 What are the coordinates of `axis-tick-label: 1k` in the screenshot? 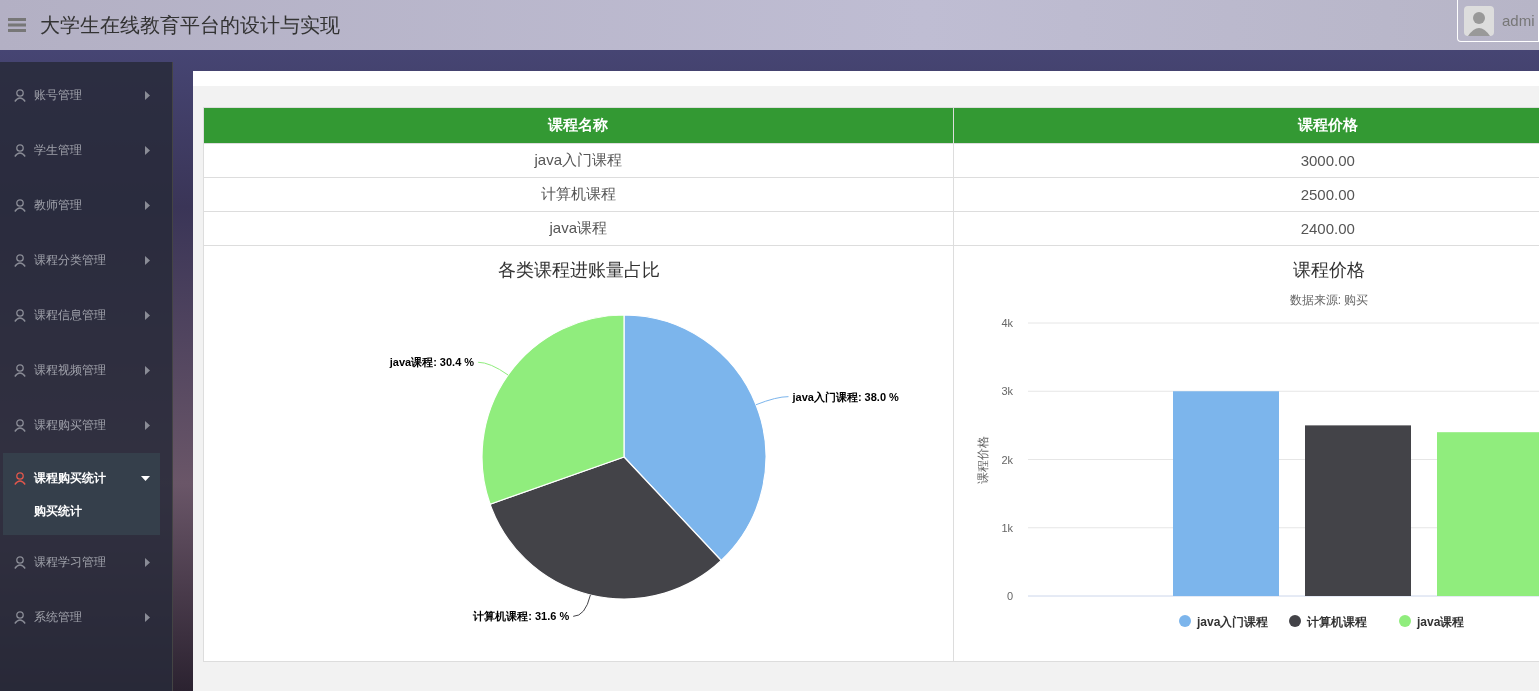 It's located at (1006, 527).